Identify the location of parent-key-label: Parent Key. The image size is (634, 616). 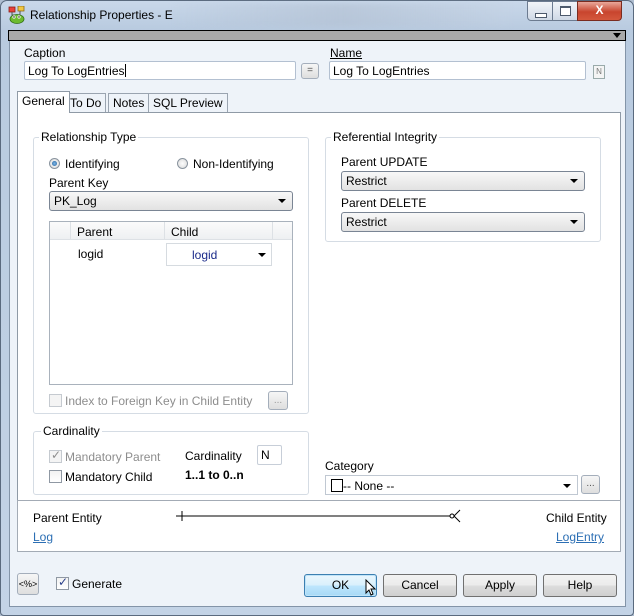
(79, 183).